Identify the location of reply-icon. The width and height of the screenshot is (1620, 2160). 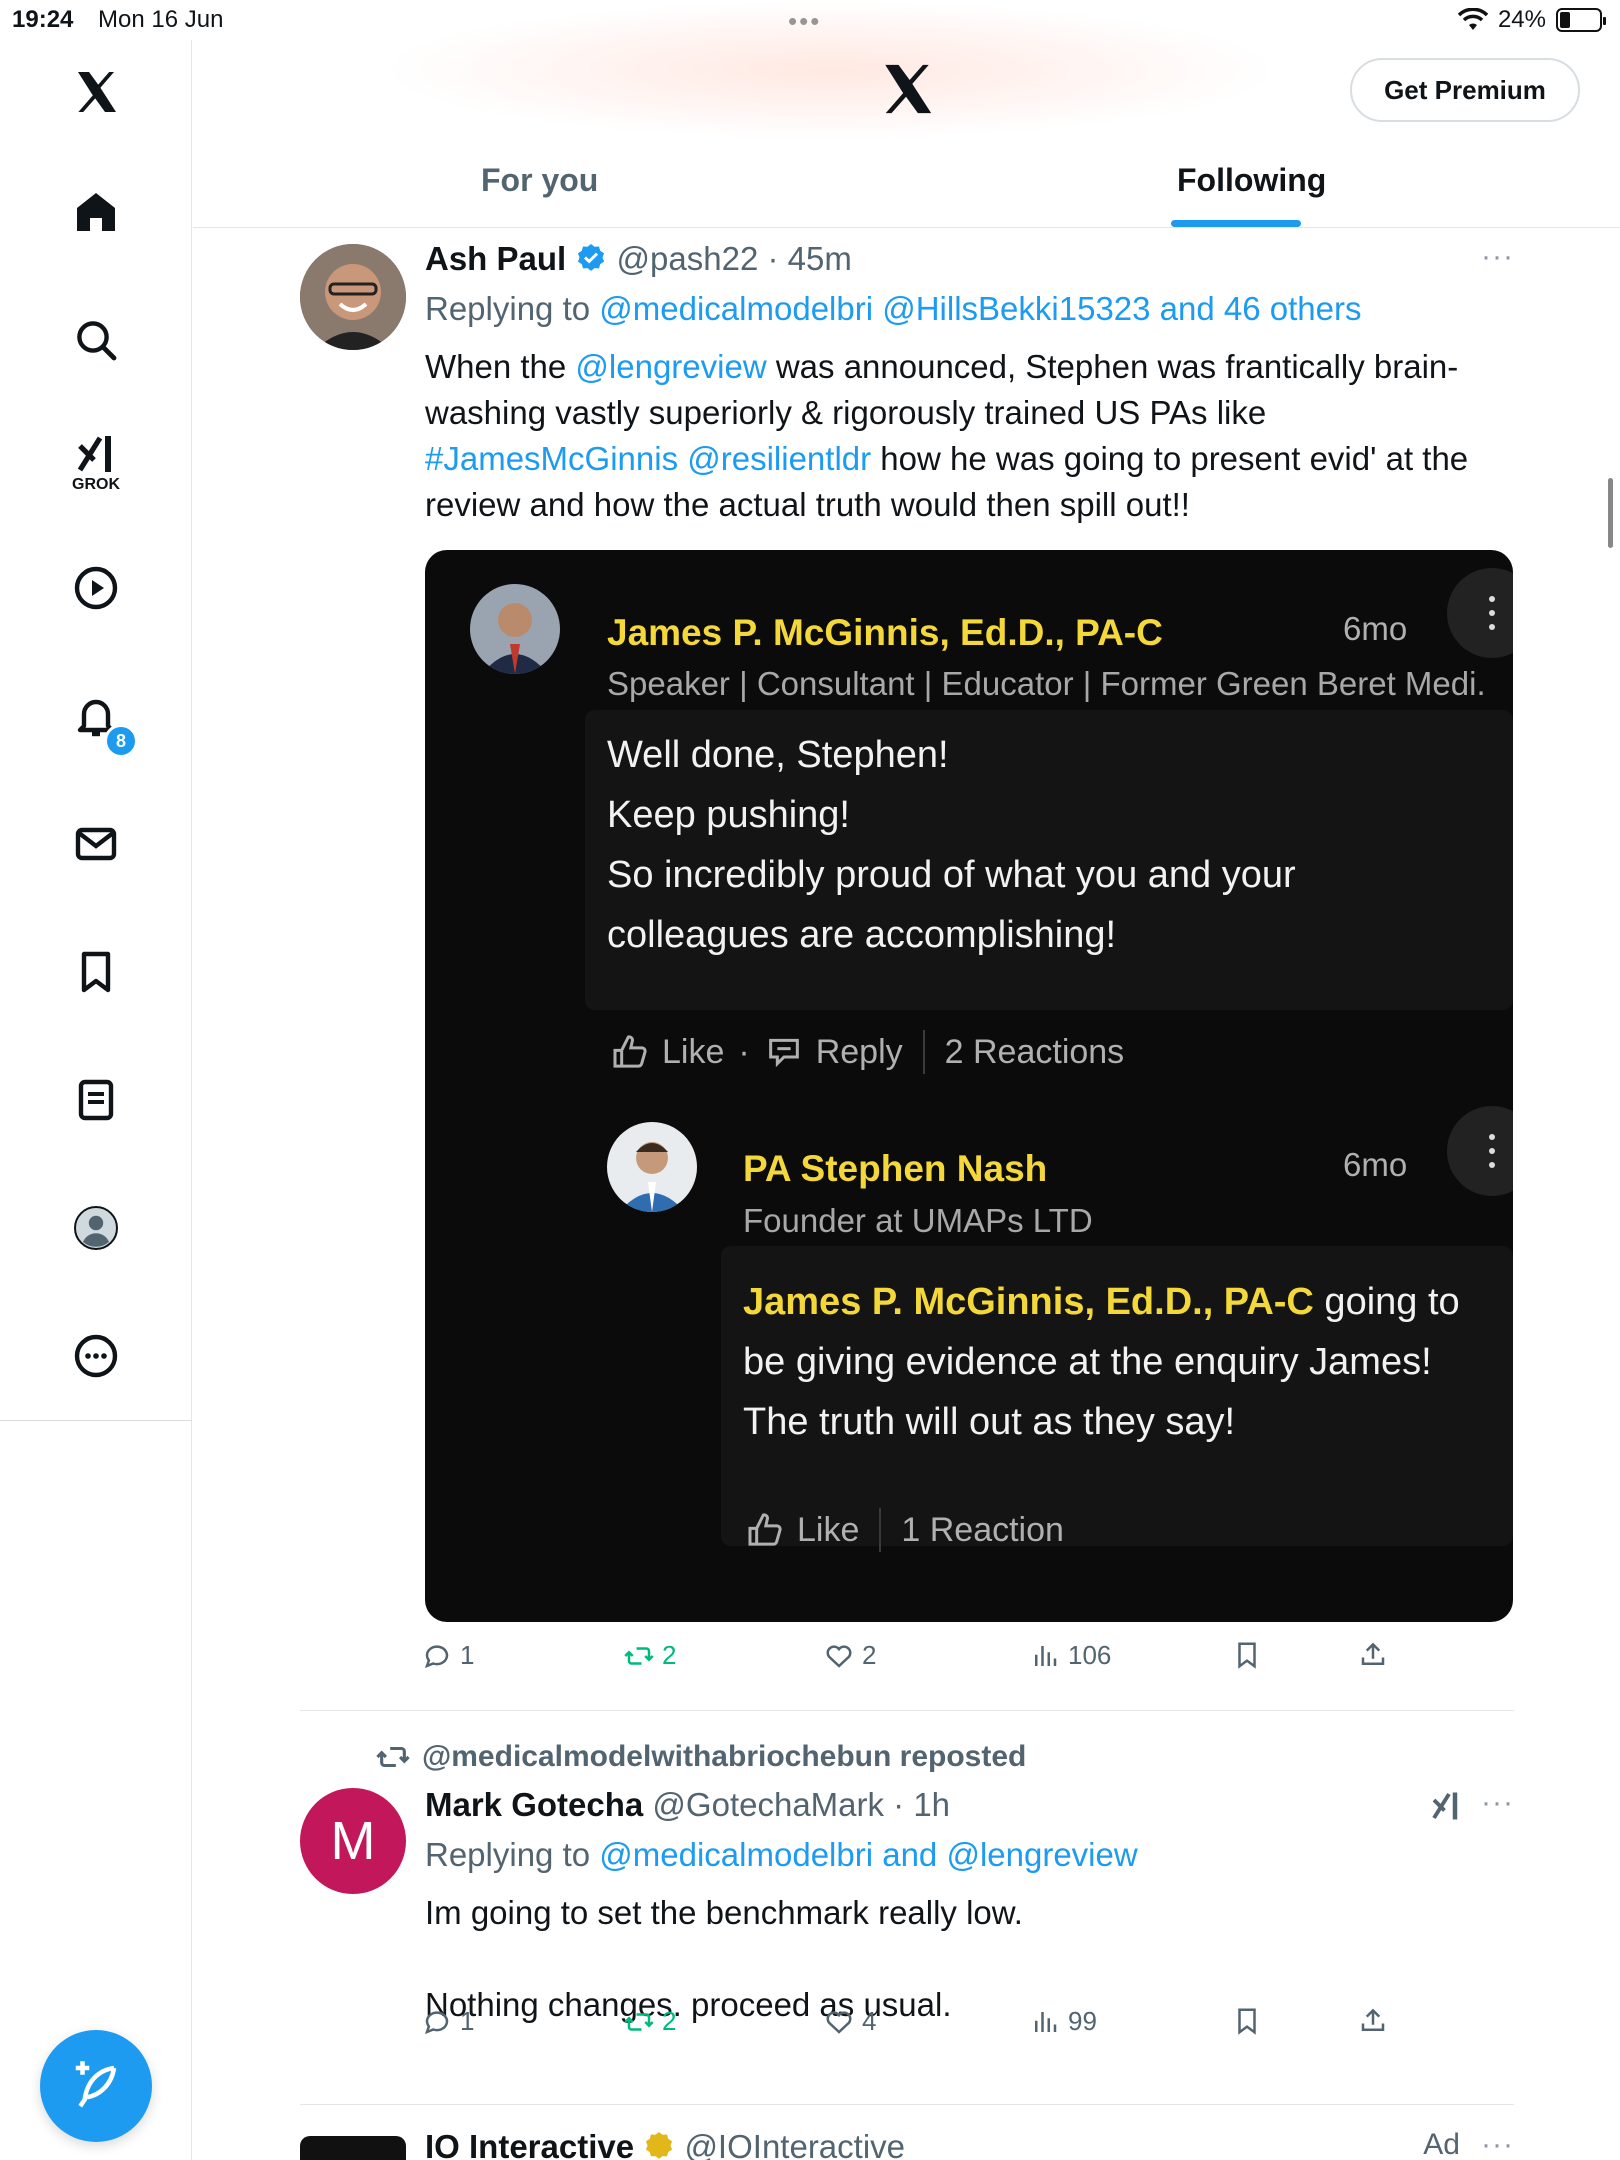
(436, 1656).